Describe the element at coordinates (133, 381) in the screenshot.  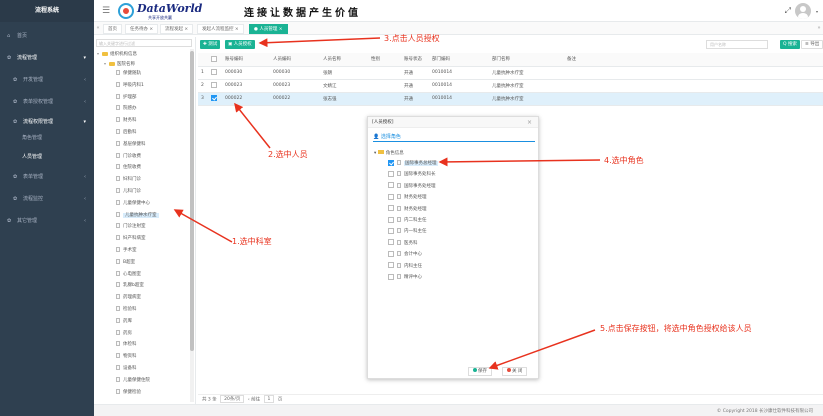
I see `tree-node-department: 儿童保健住院` at that location.